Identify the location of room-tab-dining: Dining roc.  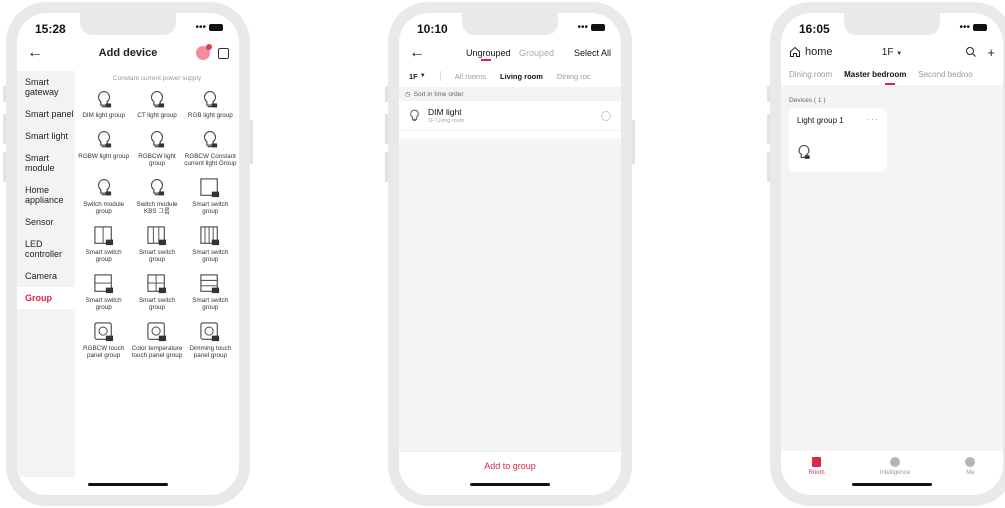
(574, 76).